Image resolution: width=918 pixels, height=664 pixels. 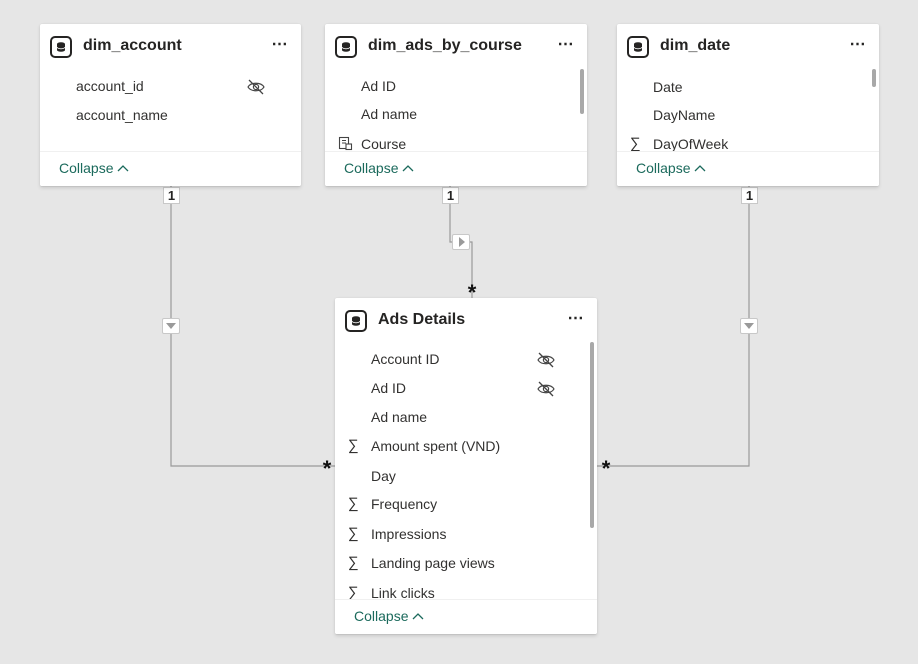 What do you see at coordinates (684, 115) in the screenshot?
I see `field-name: DayName` at bounding box center [684, 115].